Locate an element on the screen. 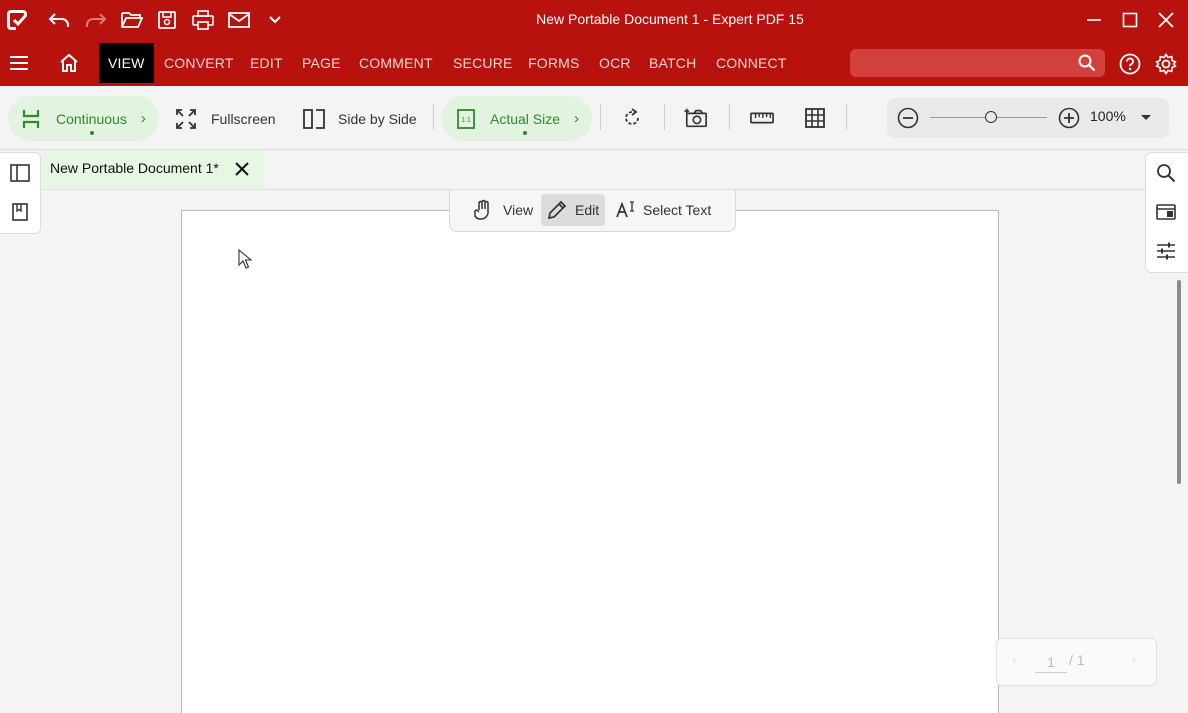 The image size is (1188, 713). text-cursor-icon is located at coordinates (626, 210).